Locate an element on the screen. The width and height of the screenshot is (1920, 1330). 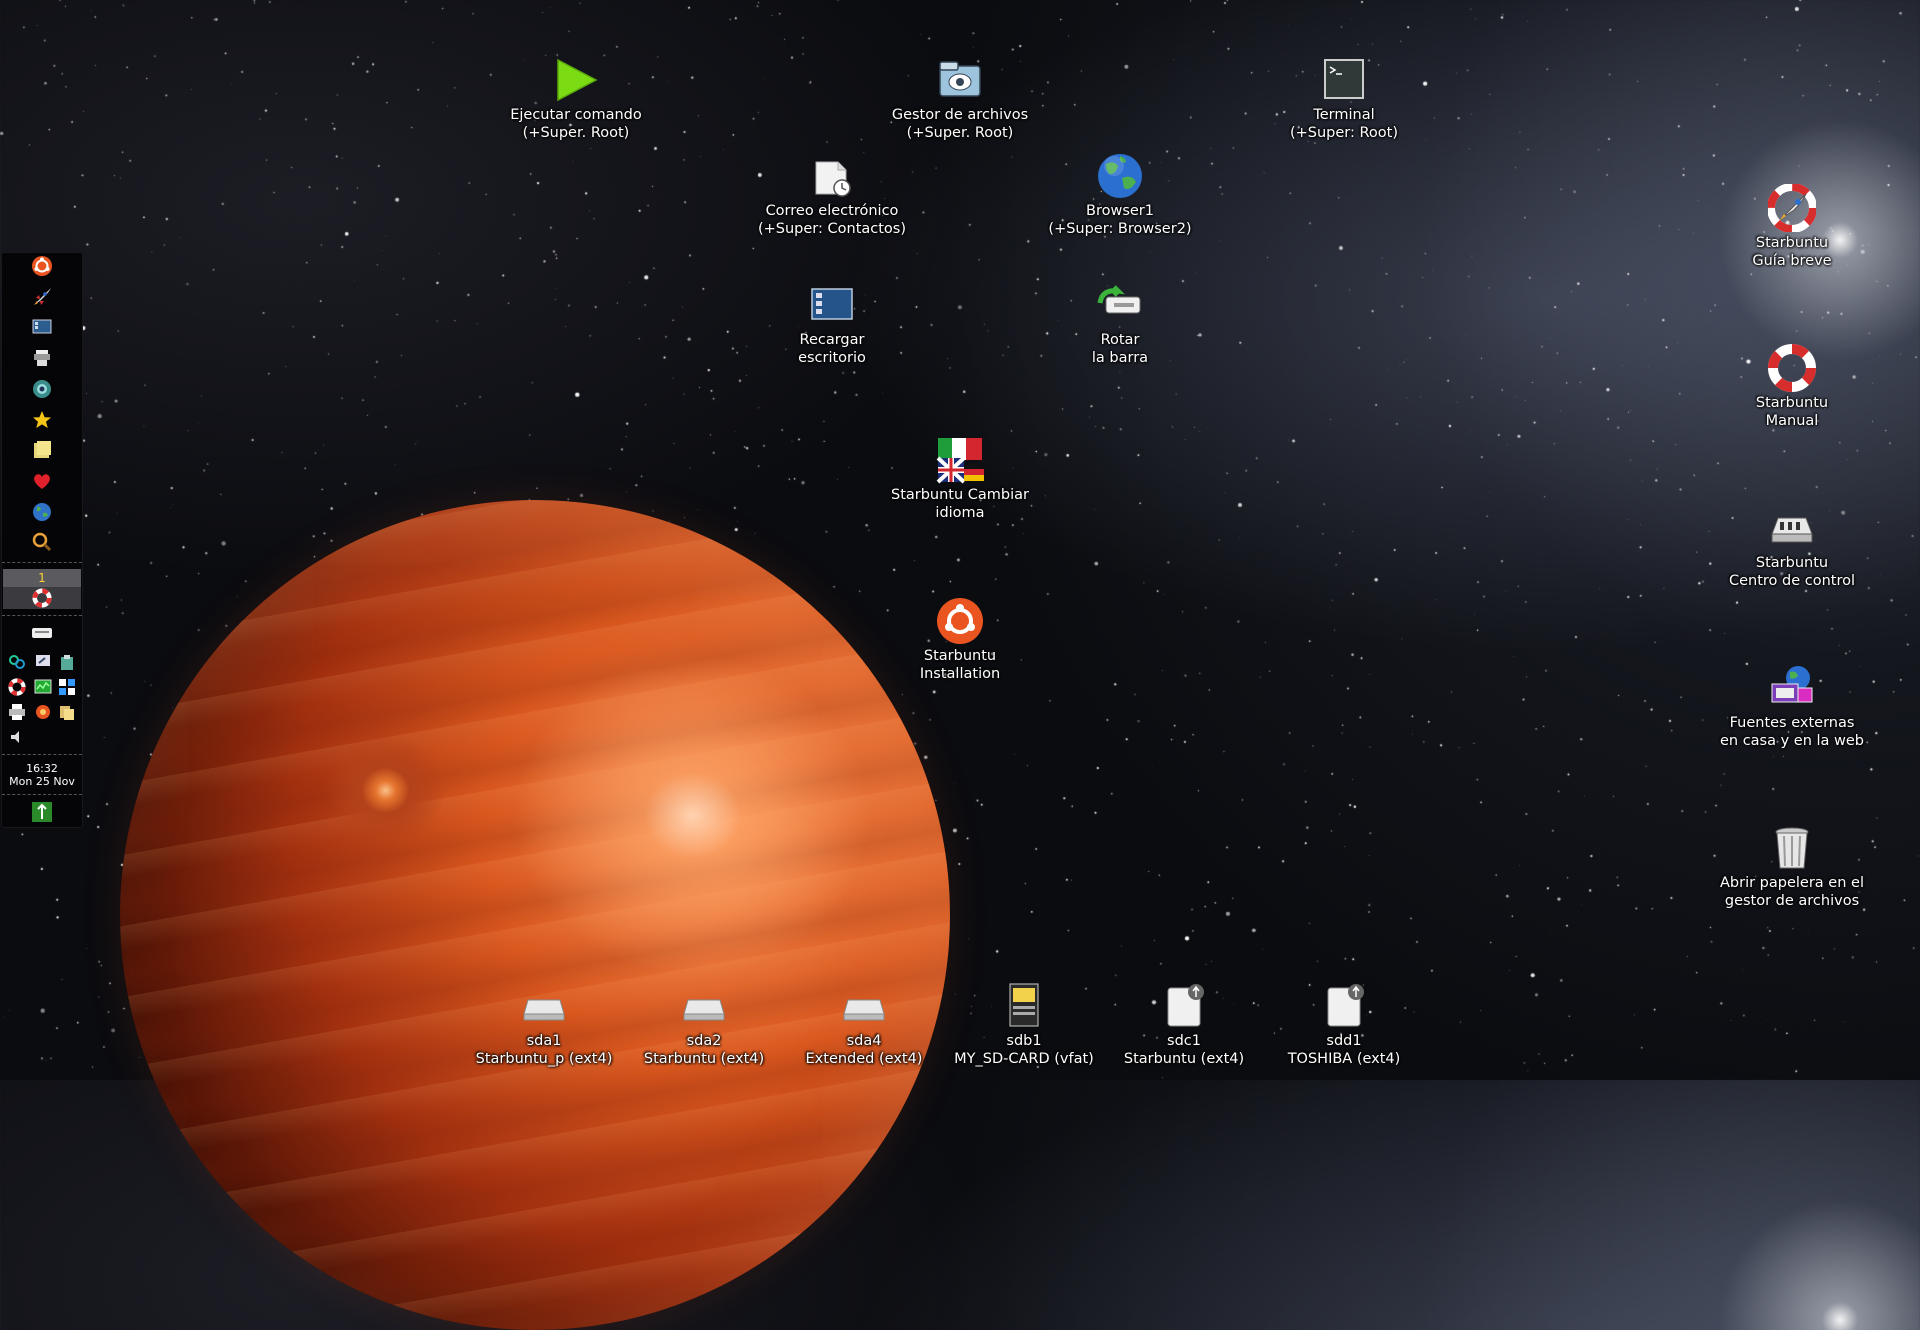
chat-icon is located at coordinates (43, 662).